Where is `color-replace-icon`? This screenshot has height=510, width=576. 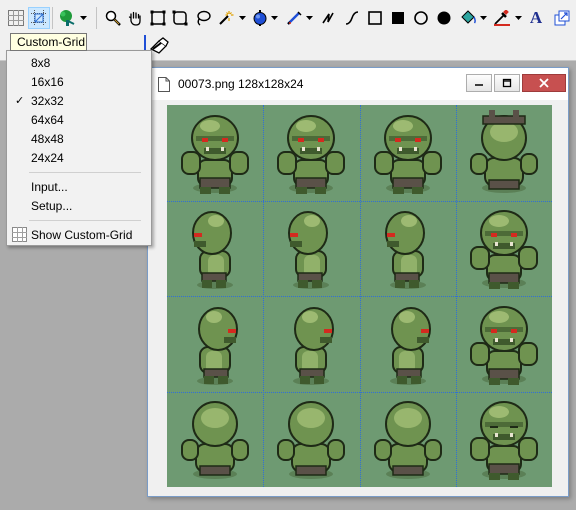 color-replace-icon is located at coordinates (260, 18).